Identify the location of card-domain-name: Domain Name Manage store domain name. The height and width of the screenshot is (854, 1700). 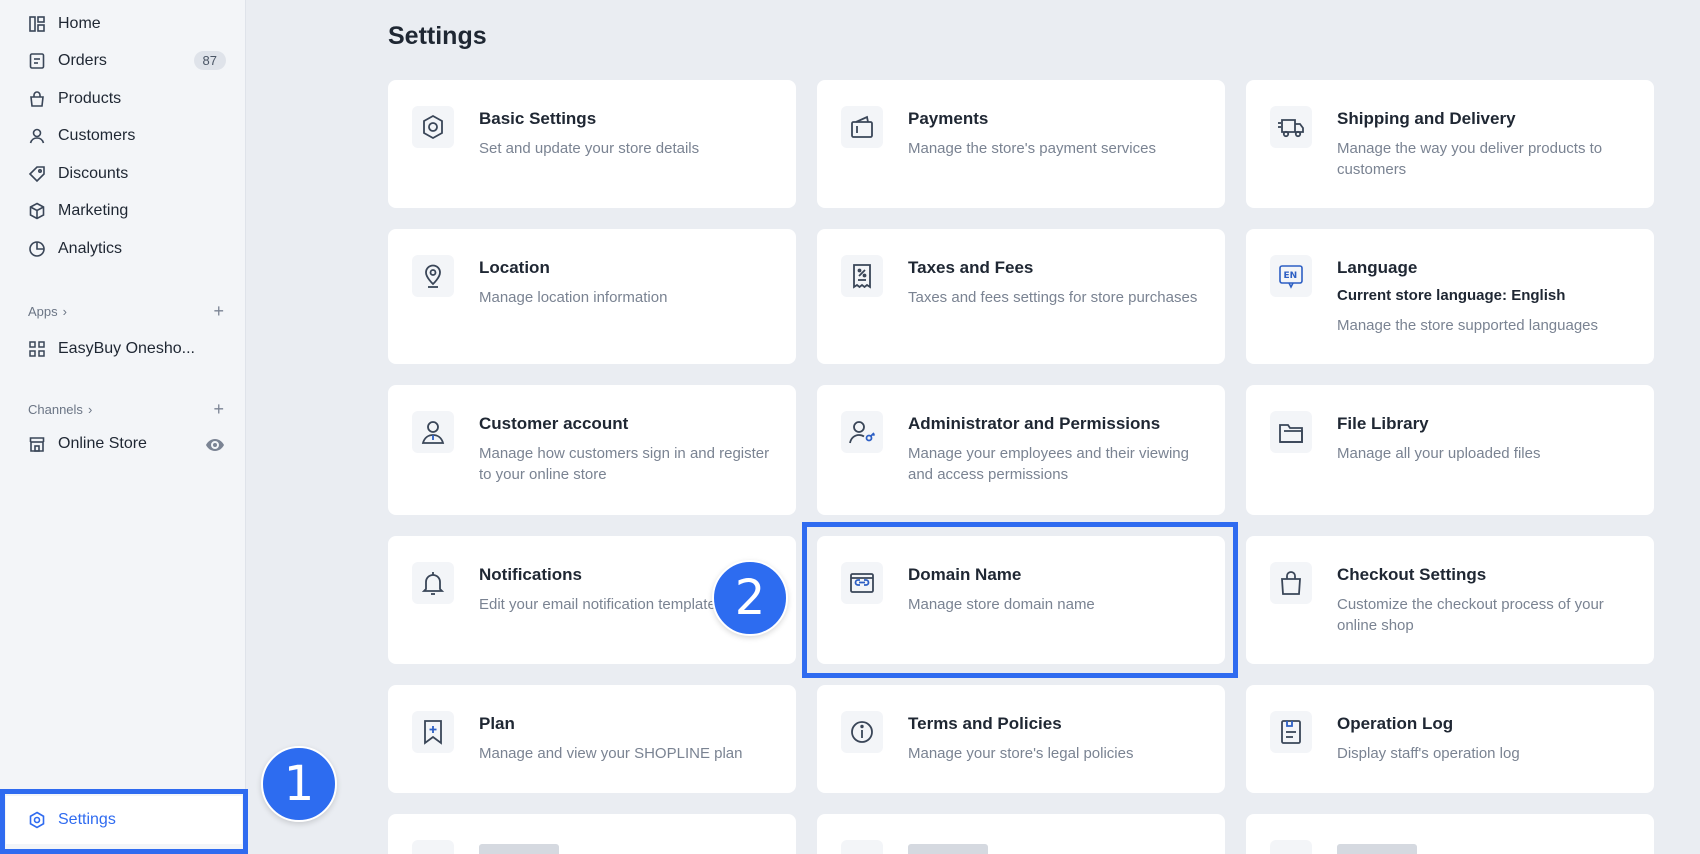
(1021, 600).